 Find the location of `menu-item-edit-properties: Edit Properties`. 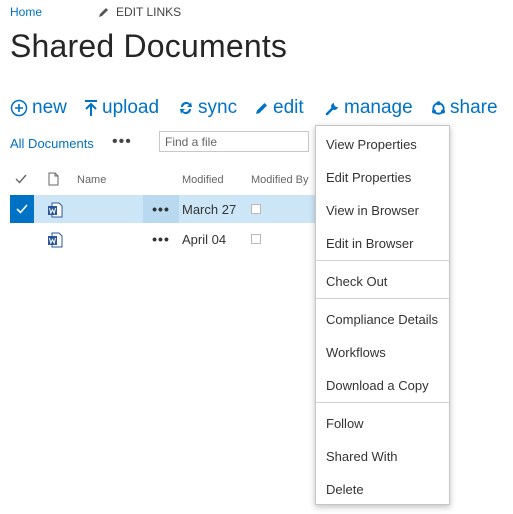

menu-item-edit-properties: Edit Properties is located at coordinates (368, 177).